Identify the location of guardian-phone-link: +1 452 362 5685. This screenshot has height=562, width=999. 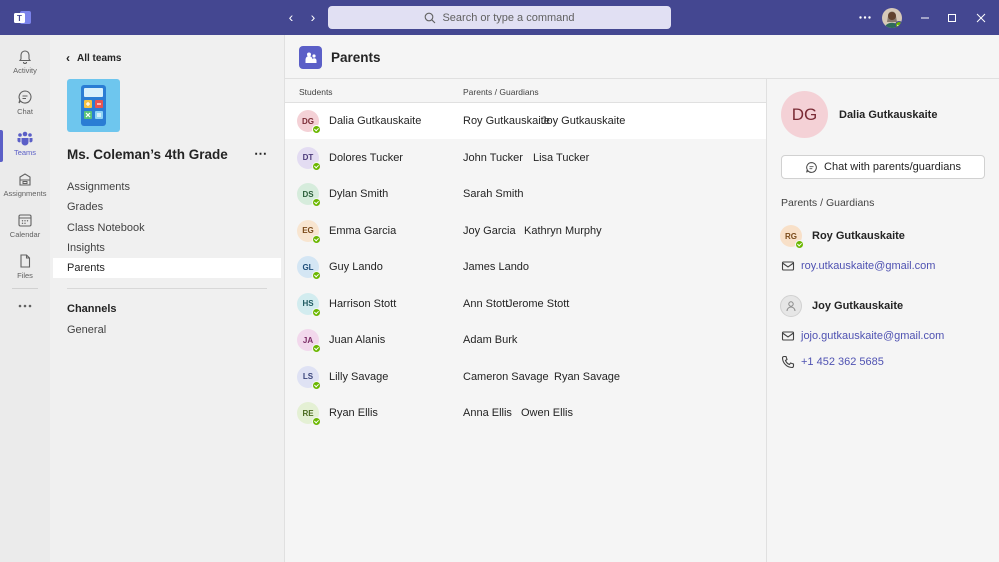
(842, 362).